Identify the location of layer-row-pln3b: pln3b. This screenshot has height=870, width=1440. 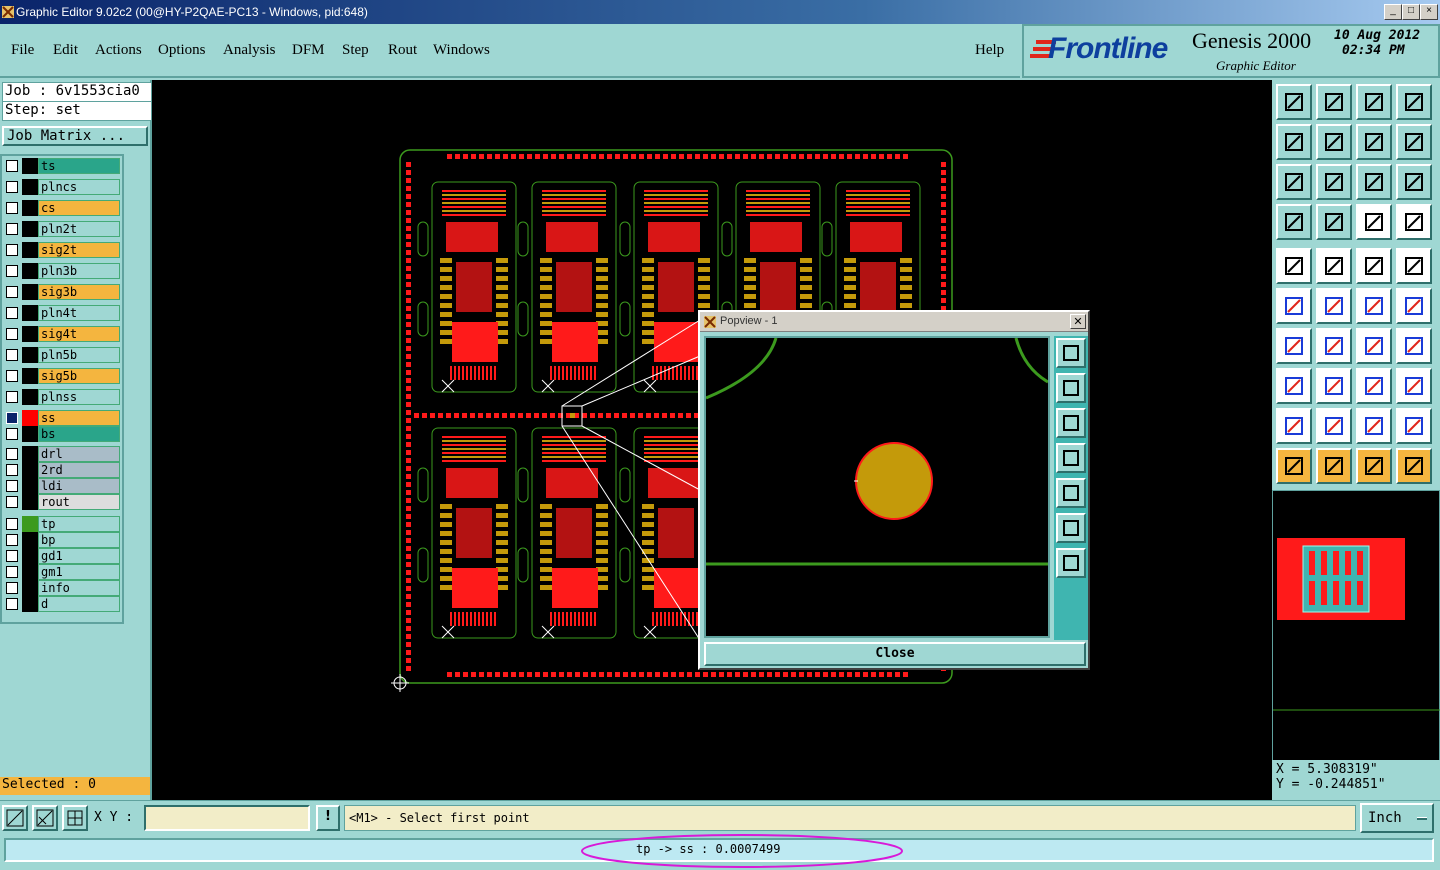
(61, 271).